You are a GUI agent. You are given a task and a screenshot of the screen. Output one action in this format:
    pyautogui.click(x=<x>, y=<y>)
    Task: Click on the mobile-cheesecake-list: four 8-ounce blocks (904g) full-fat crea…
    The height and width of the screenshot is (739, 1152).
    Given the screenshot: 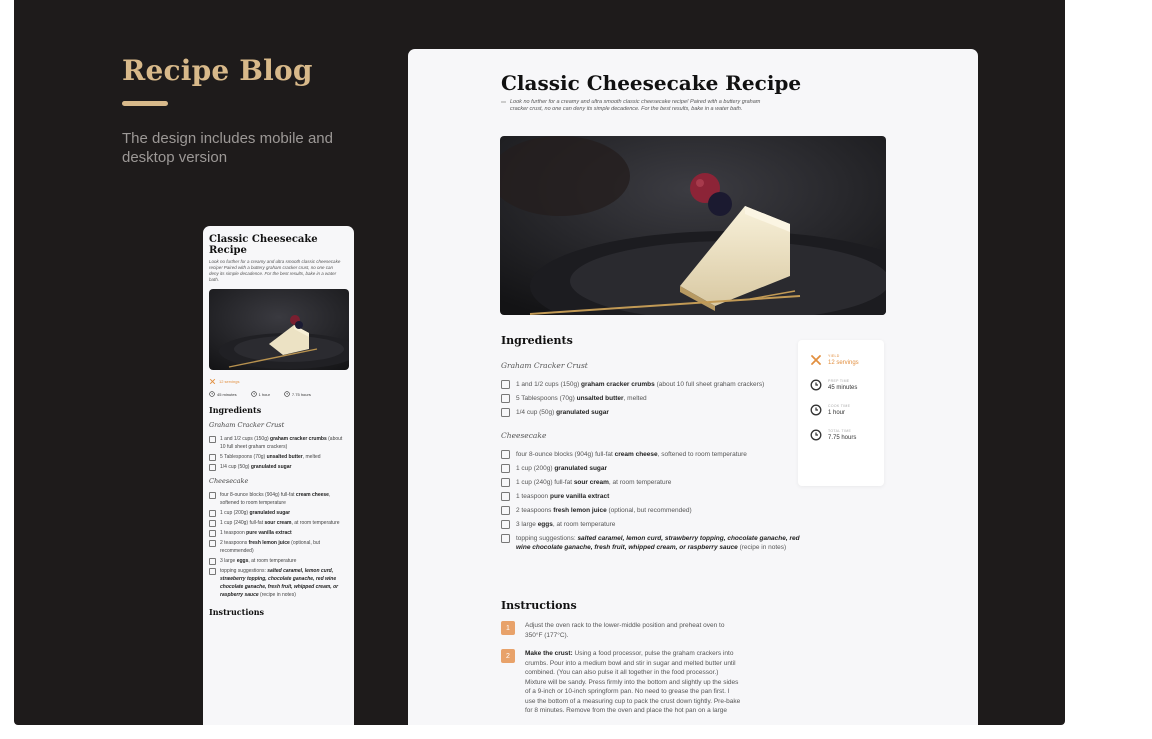 What is the action you would take?
    pyautogui.click(x=278, y=545)
    